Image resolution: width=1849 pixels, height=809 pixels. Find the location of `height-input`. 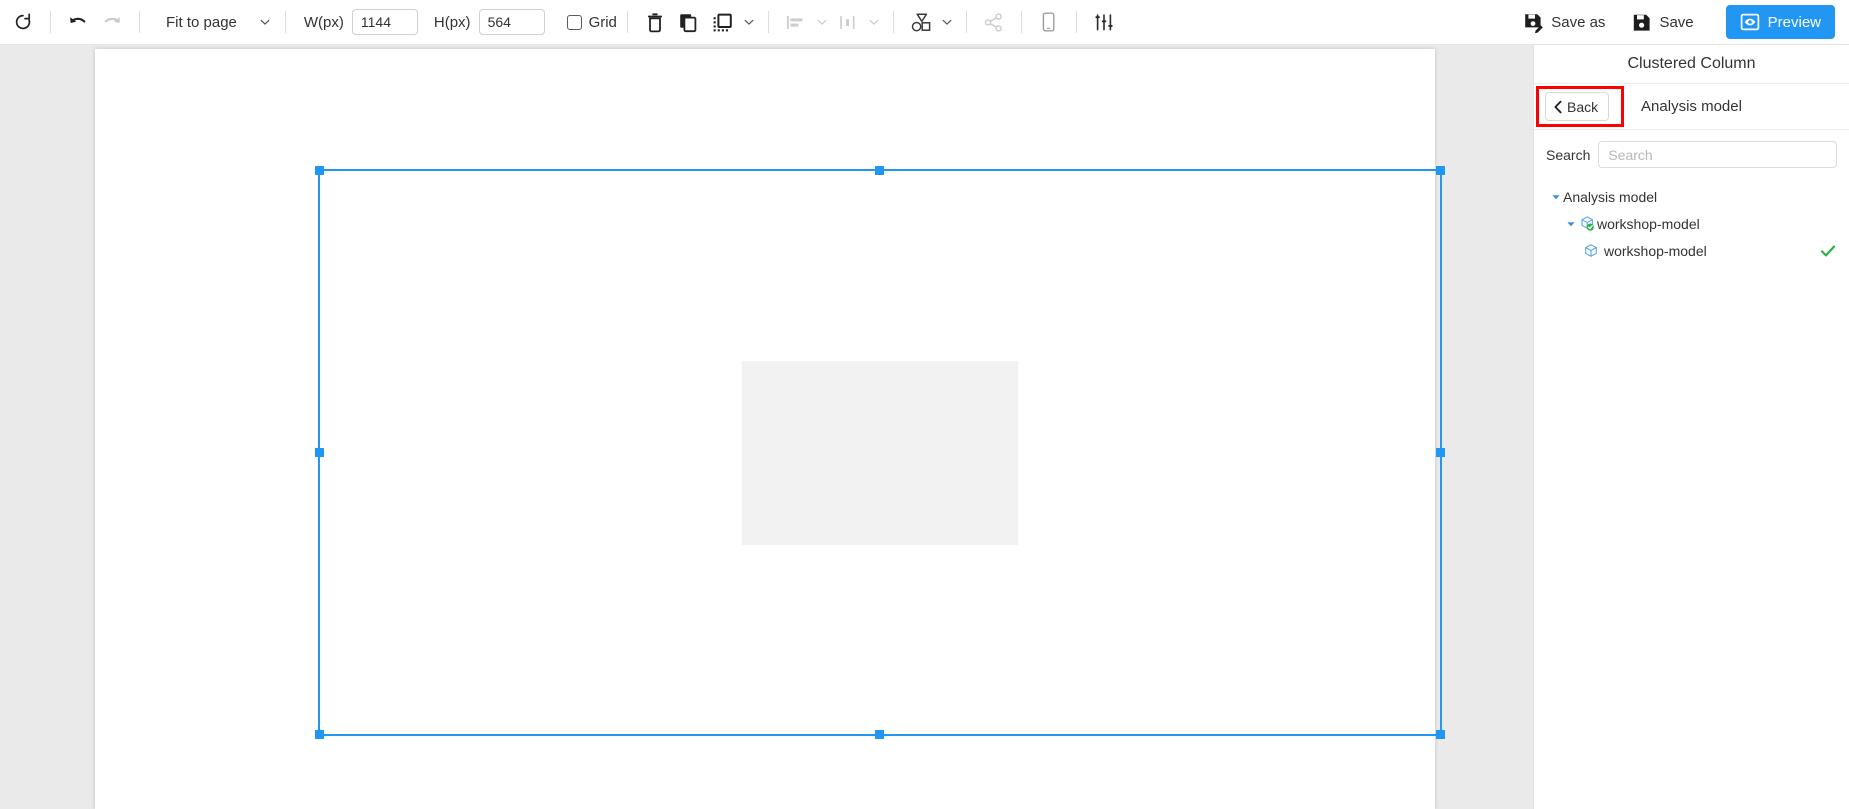

height-input is located at coordinates (511, 22).